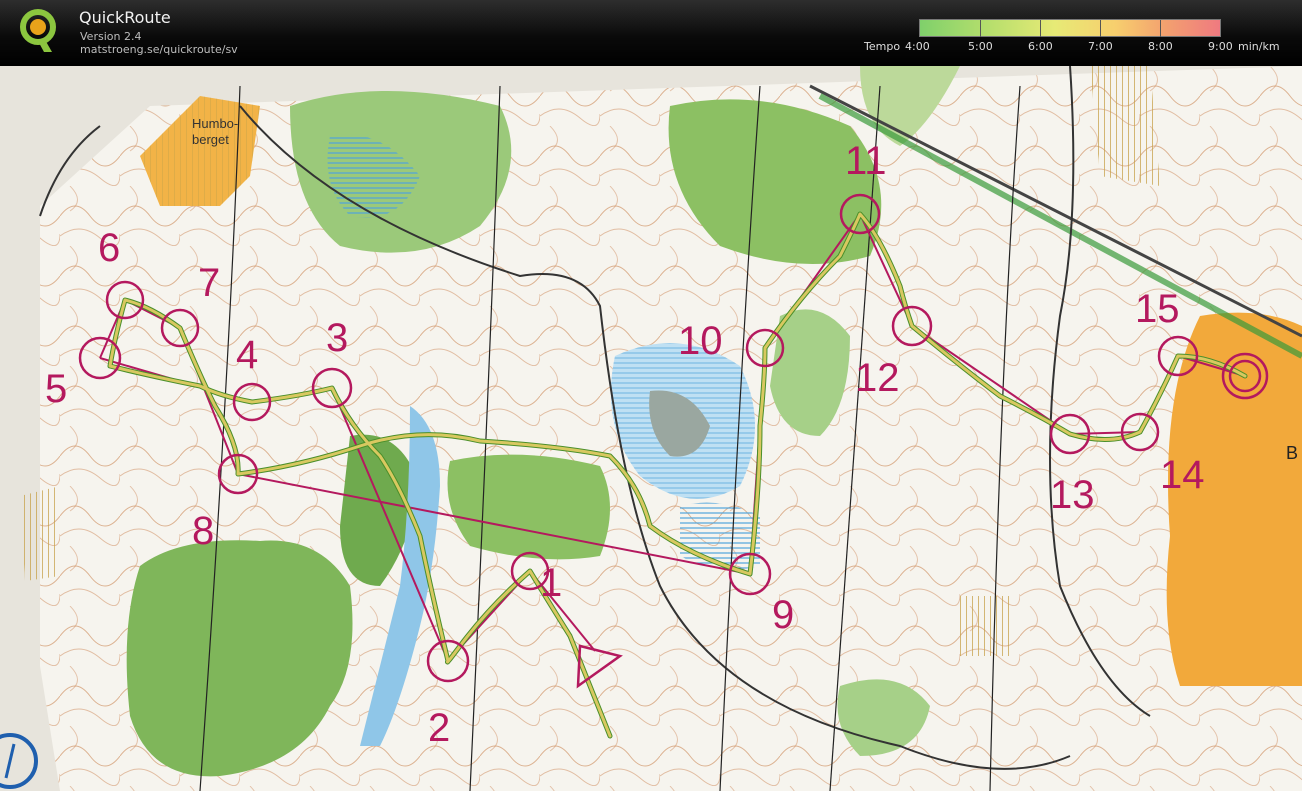 The width and height of the screenshot is (1302, 791). Describe the element at coordinates (1182, 475) in the screenshot. I see `control-number-14: 14` at that location.